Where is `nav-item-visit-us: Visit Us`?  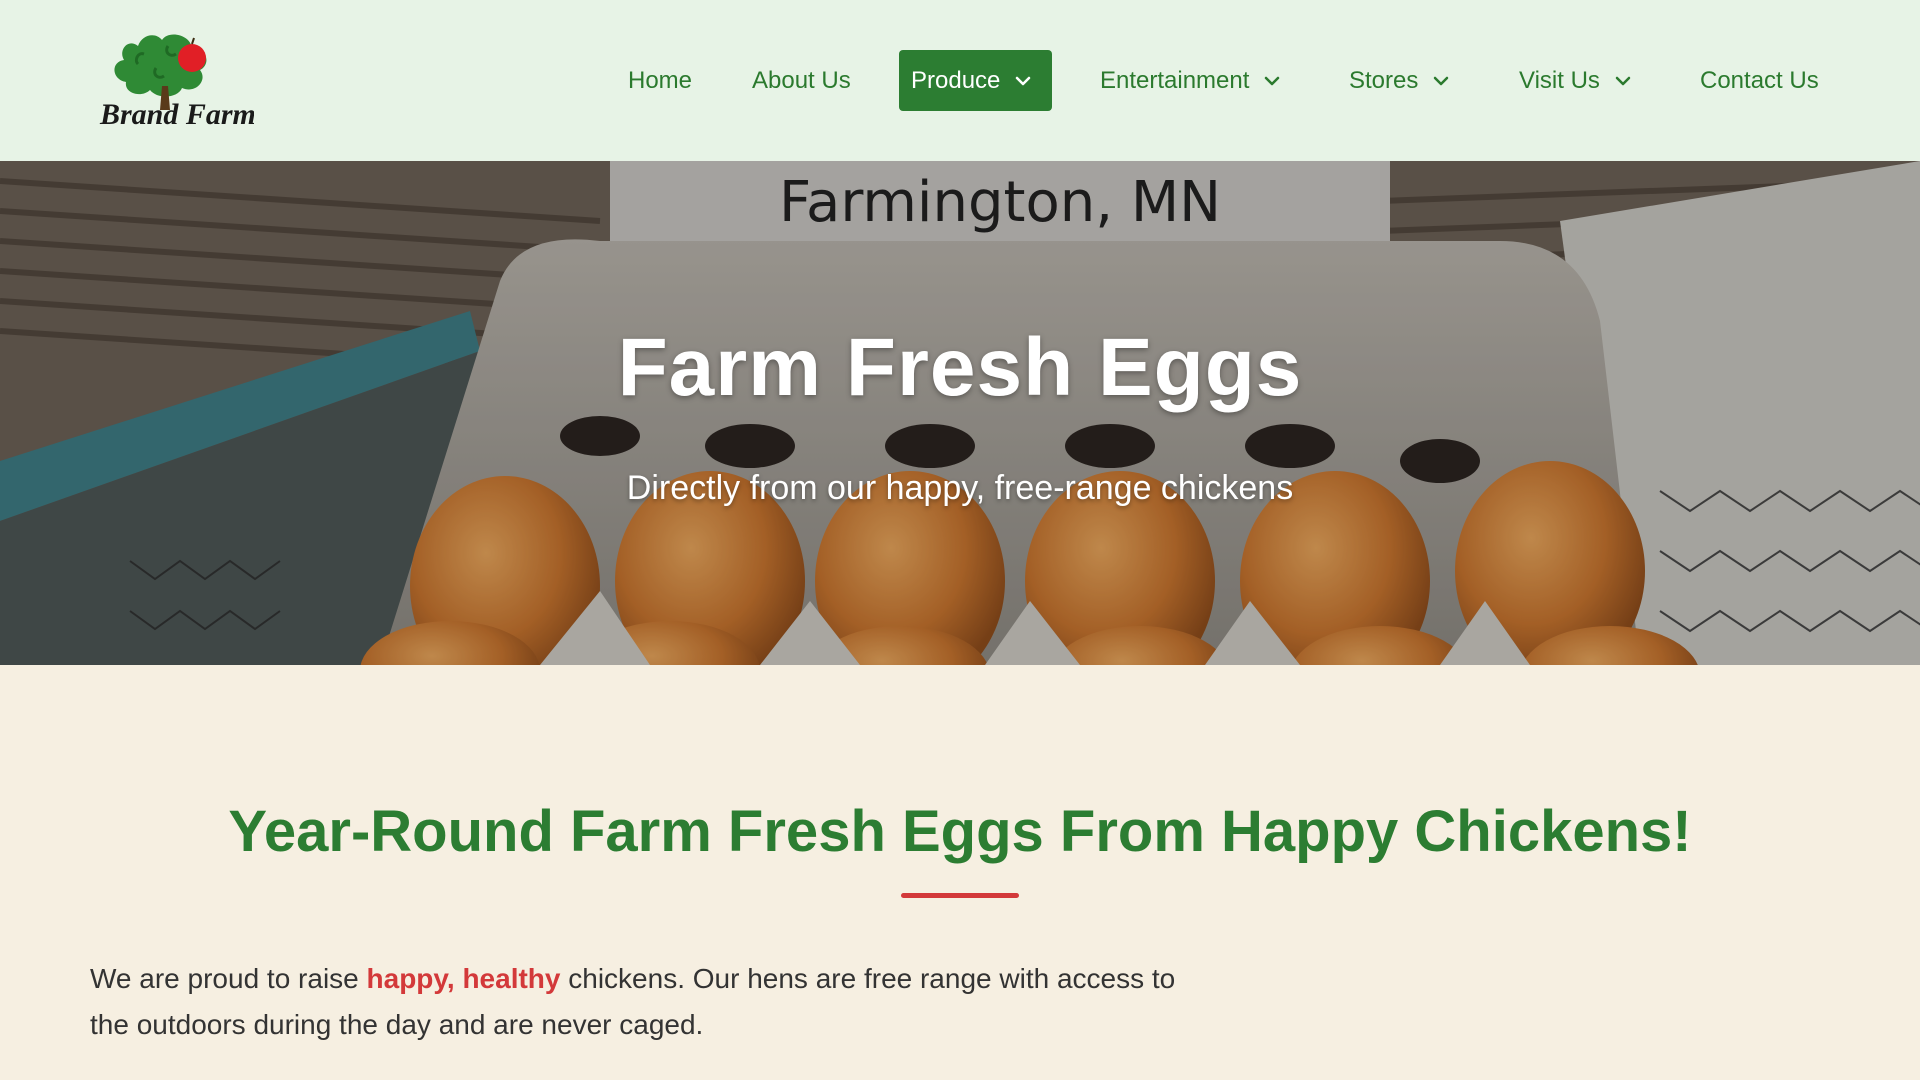
nav-item-visit-us: Visit Us is located at coordinates (1576, 80).